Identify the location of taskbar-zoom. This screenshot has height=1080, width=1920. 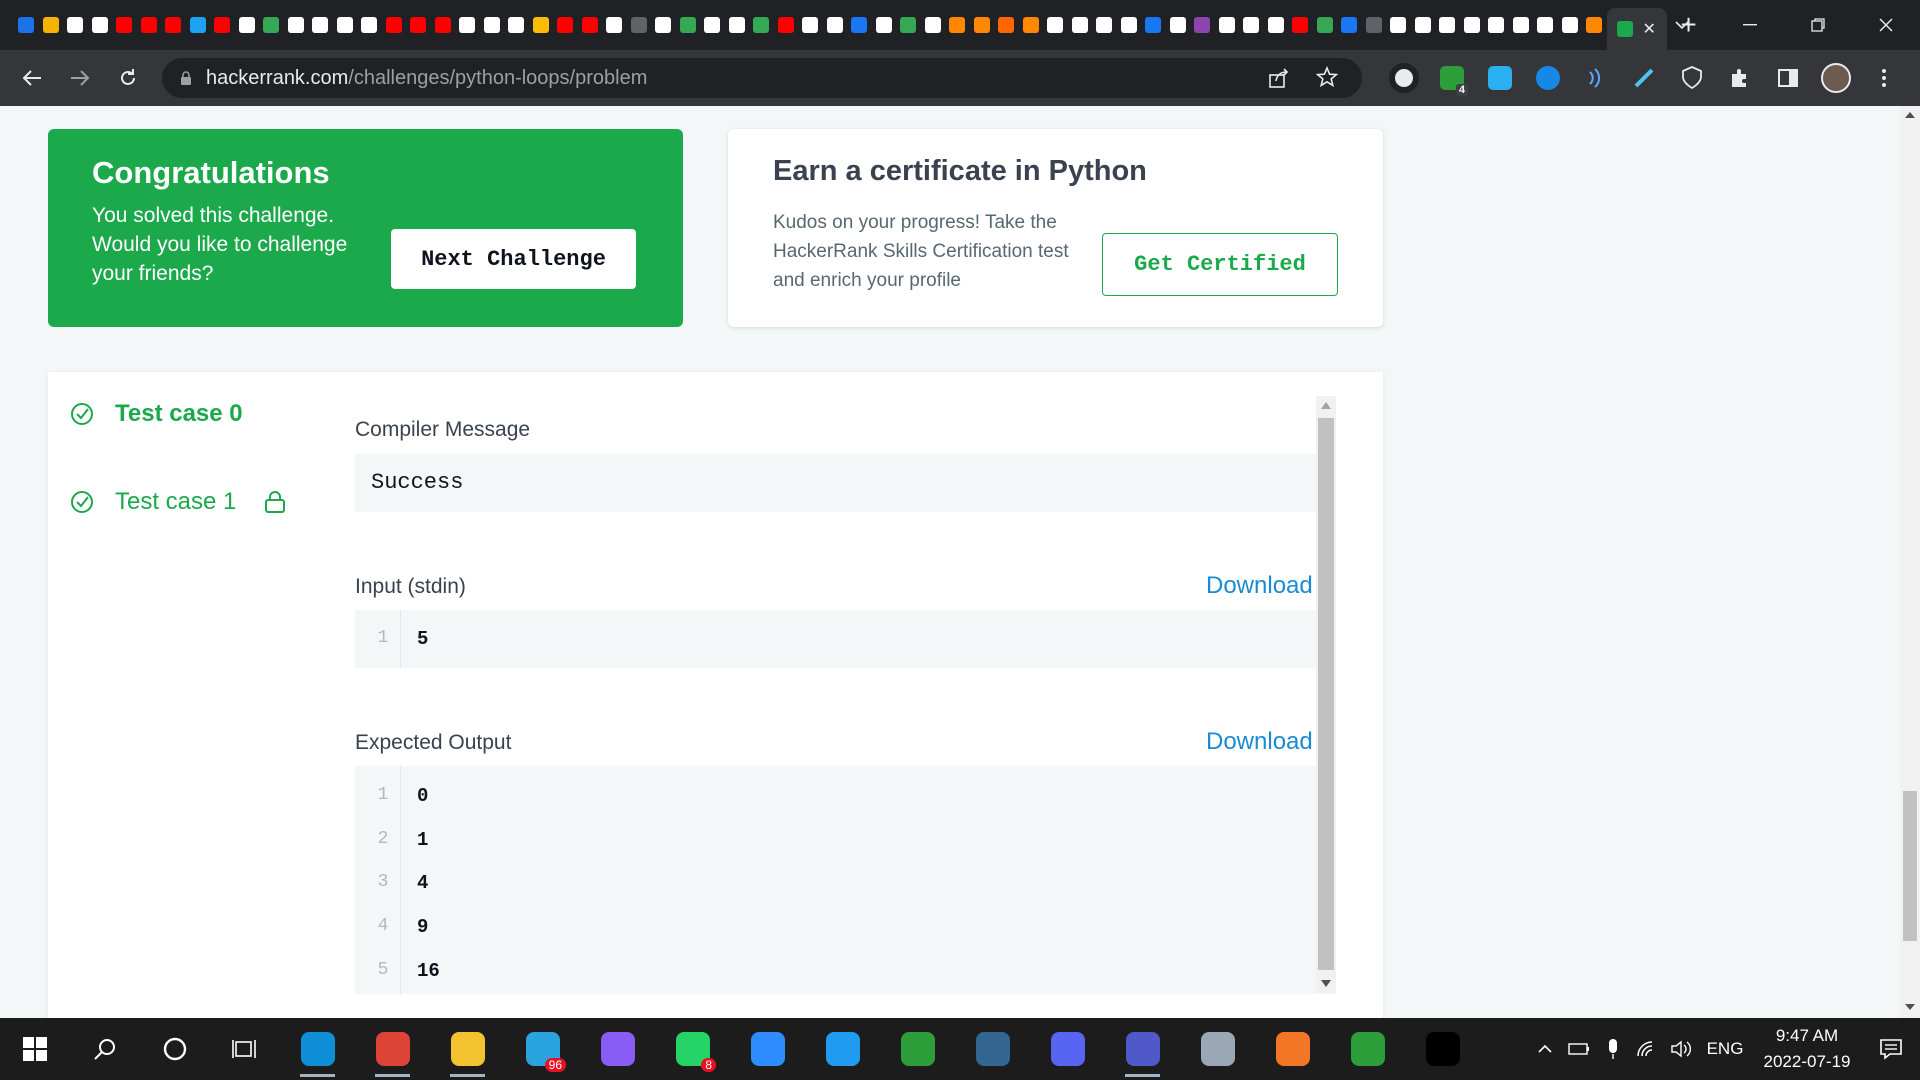
(767, 1049).